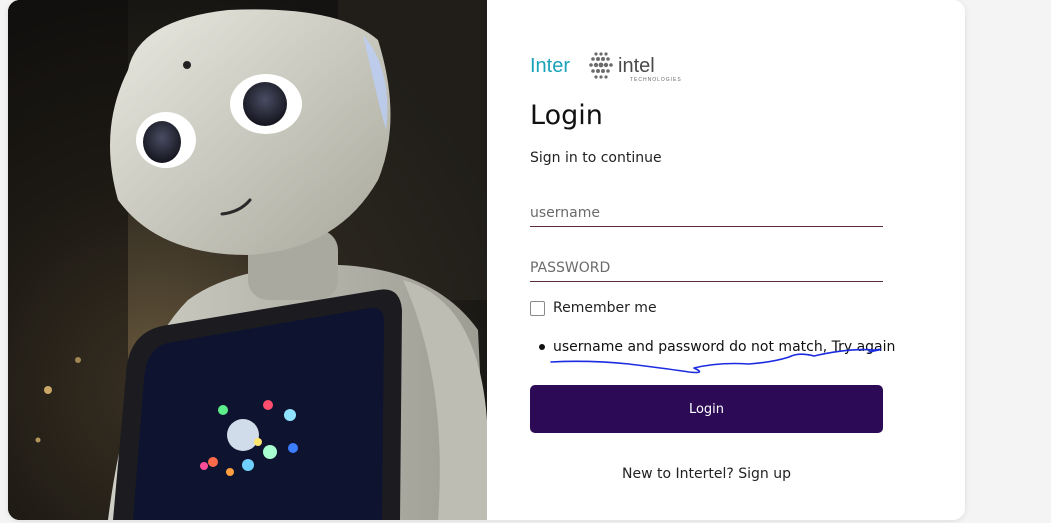 This screenshot has height=523, width=1051. What do you see at coordinates (550, 66) in the screenshot?
I see `logo-wordmark-left: Inter` at bounding box center [550, 66].